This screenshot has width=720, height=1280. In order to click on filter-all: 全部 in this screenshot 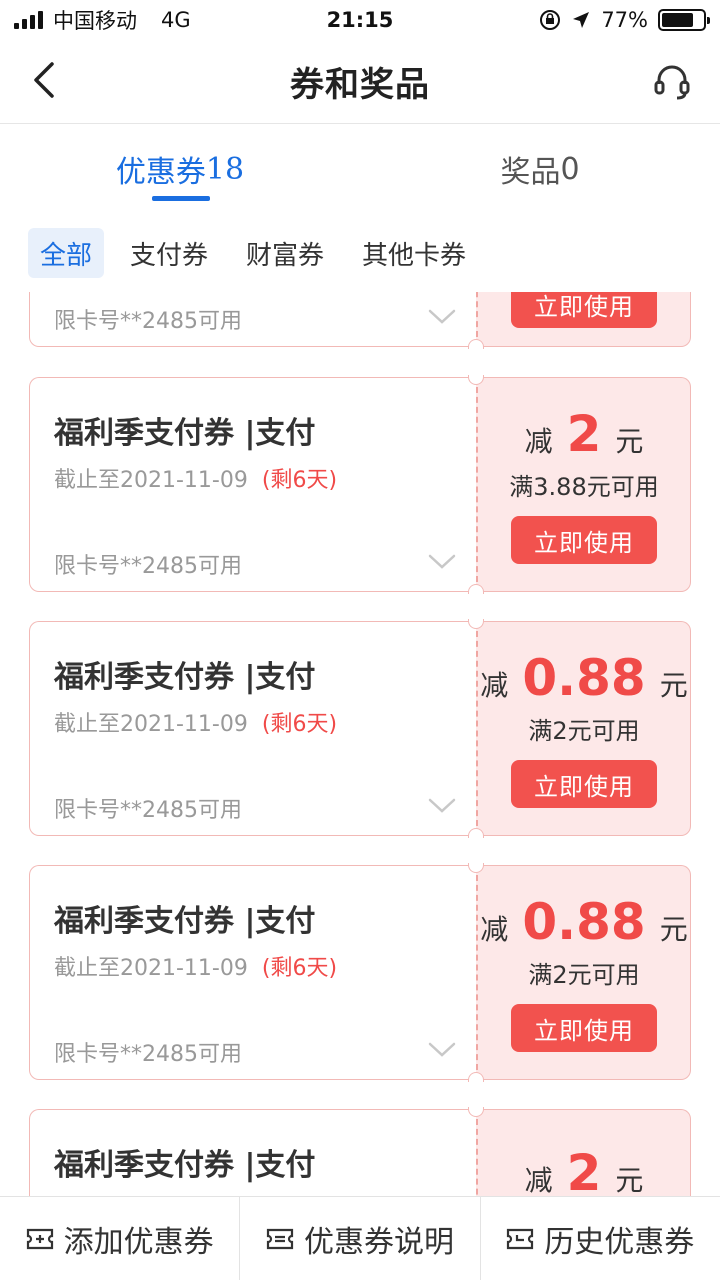, I will do `click(66, 253)`.